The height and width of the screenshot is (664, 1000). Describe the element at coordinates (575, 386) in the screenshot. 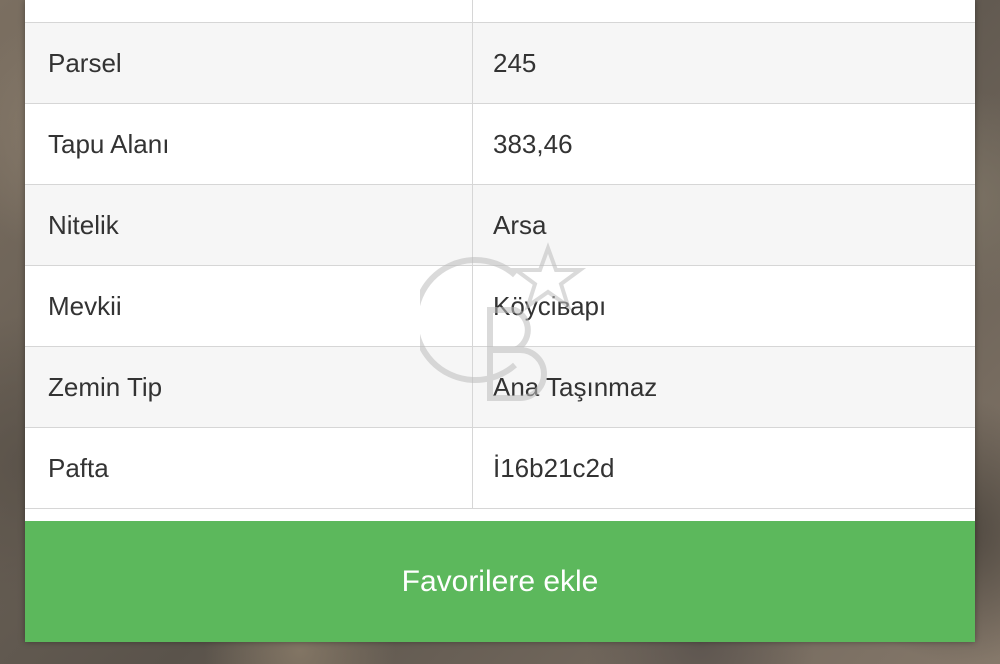

I see `row-value: Ana Taşınmaz` at that location.